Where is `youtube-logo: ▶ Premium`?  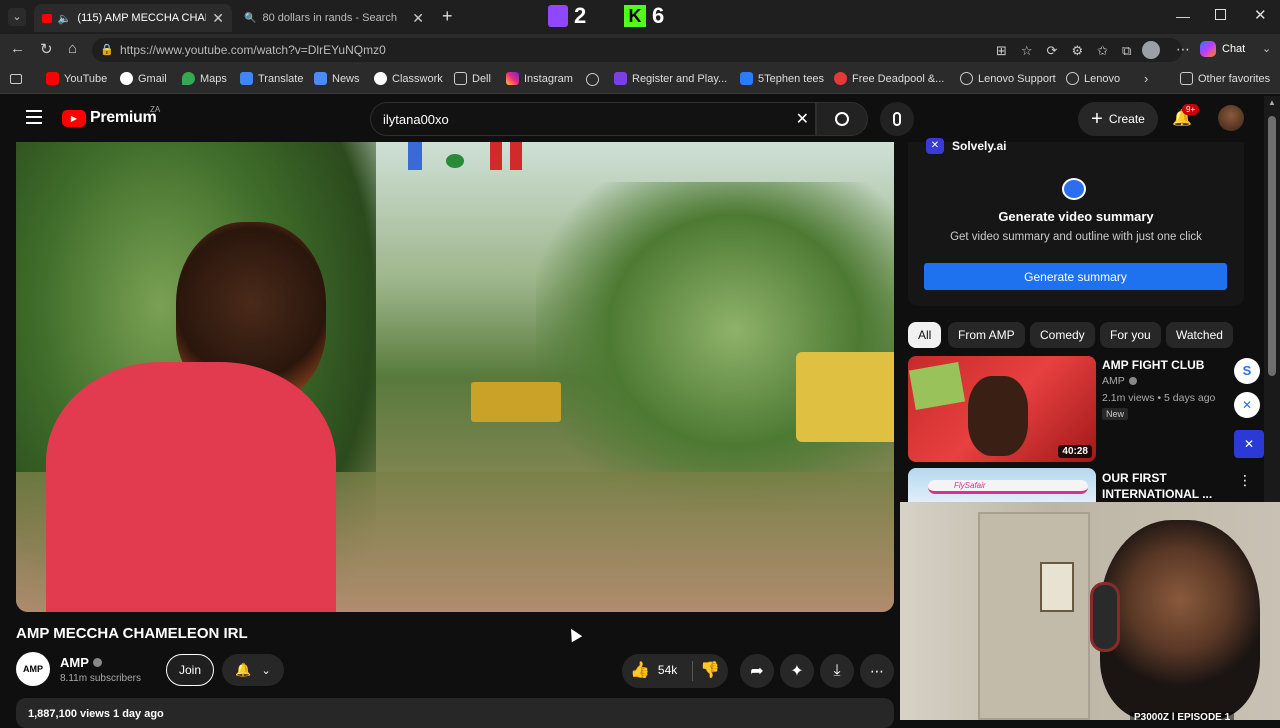 youtube-logo: ▶ Premium is located at coordinates (109, 118).